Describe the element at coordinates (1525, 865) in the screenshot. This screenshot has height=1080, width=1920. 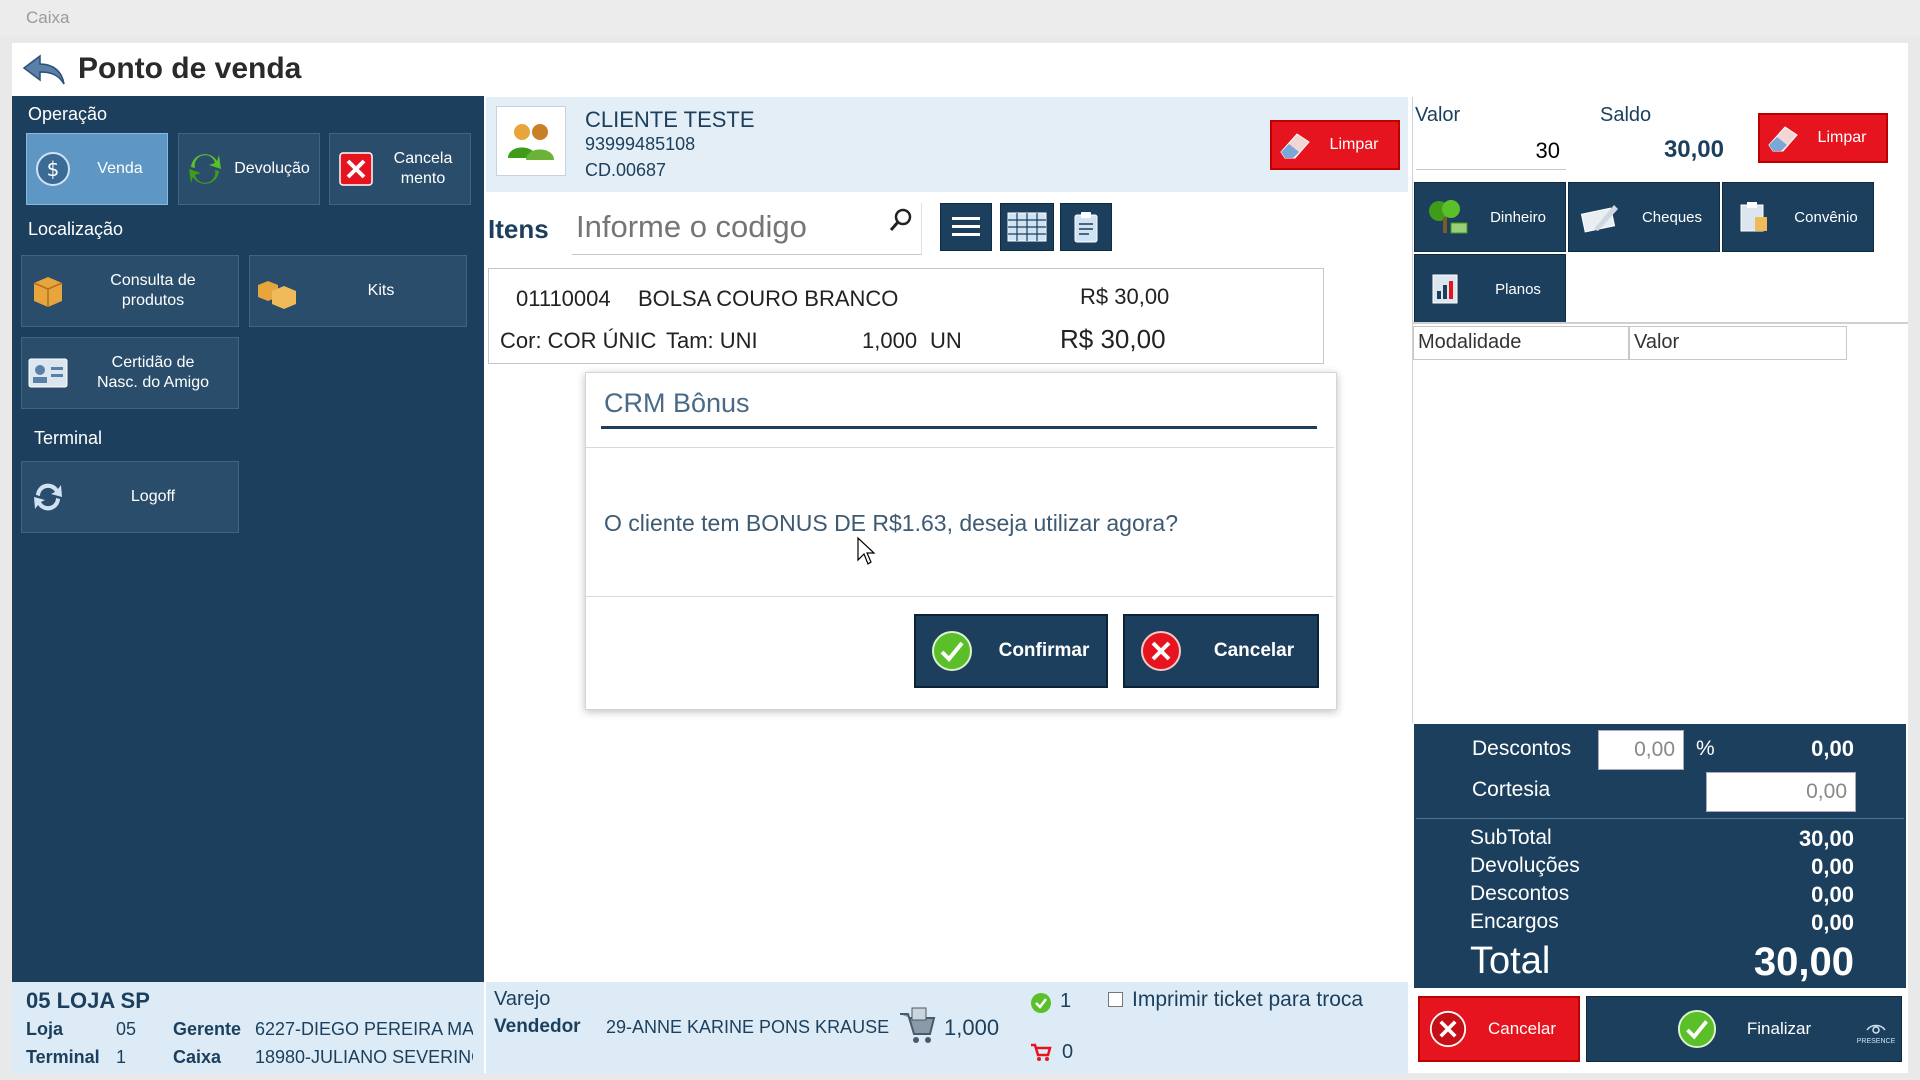
I see `devolucoes-label: Devoluções` at that location.